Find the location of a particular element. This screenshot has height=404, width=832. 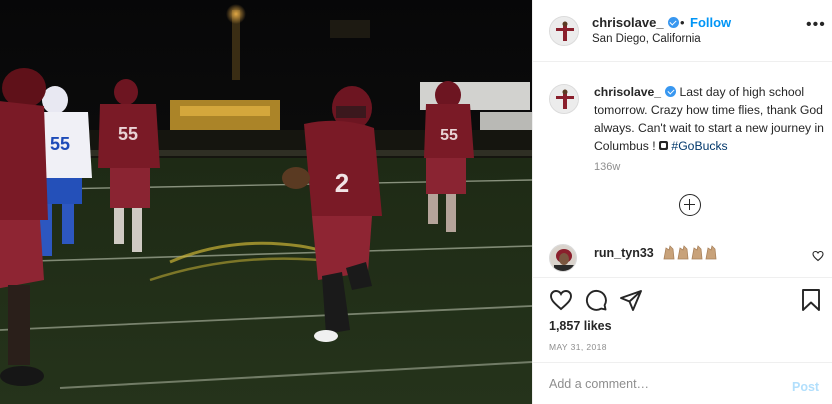

caption-timestamp: 136w is located at coordinates (607, 167).